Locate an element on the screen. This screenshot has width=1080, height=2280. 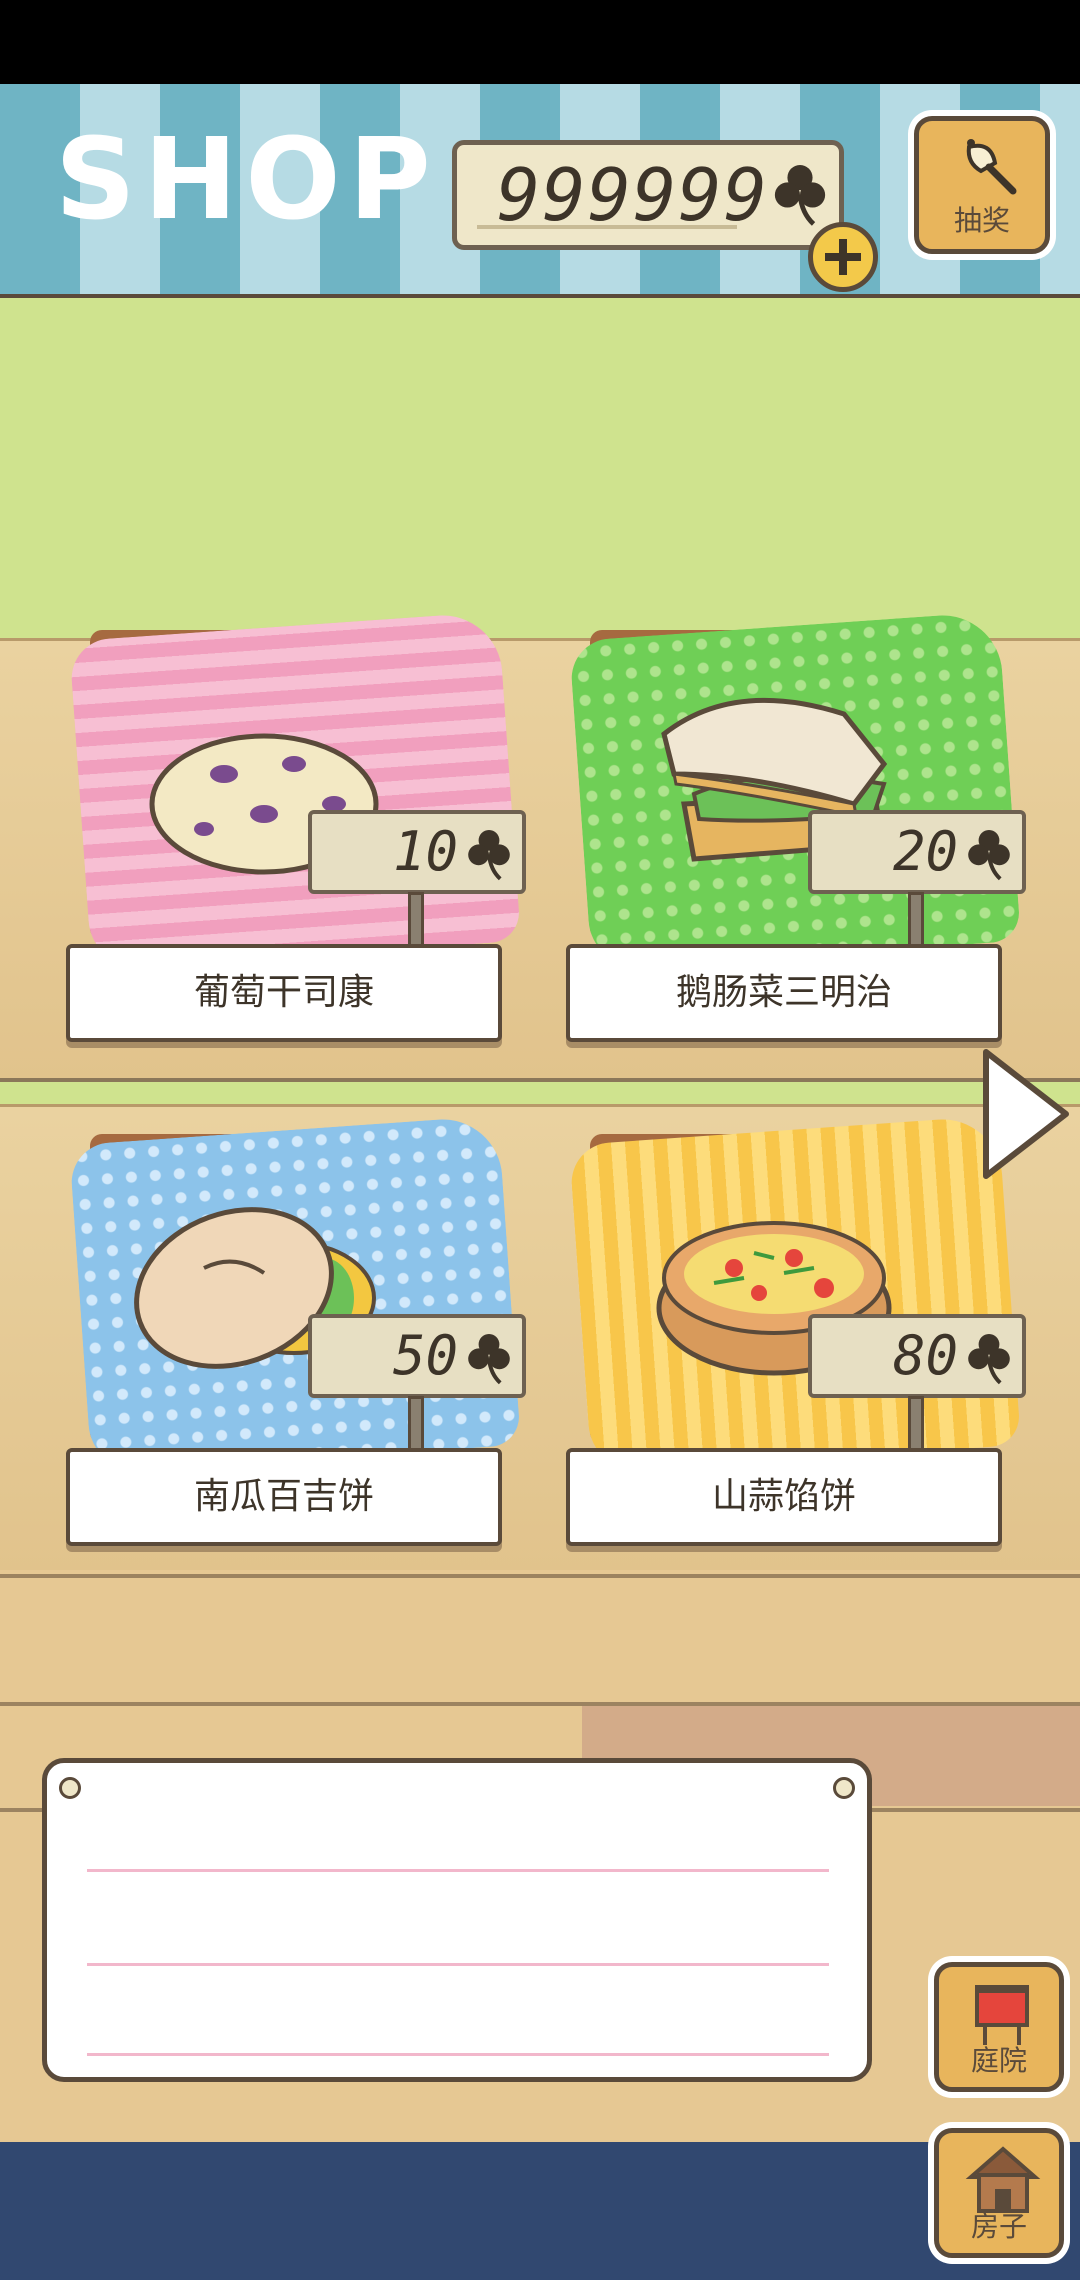
add-coin-button is located at coordinates (843, 257).